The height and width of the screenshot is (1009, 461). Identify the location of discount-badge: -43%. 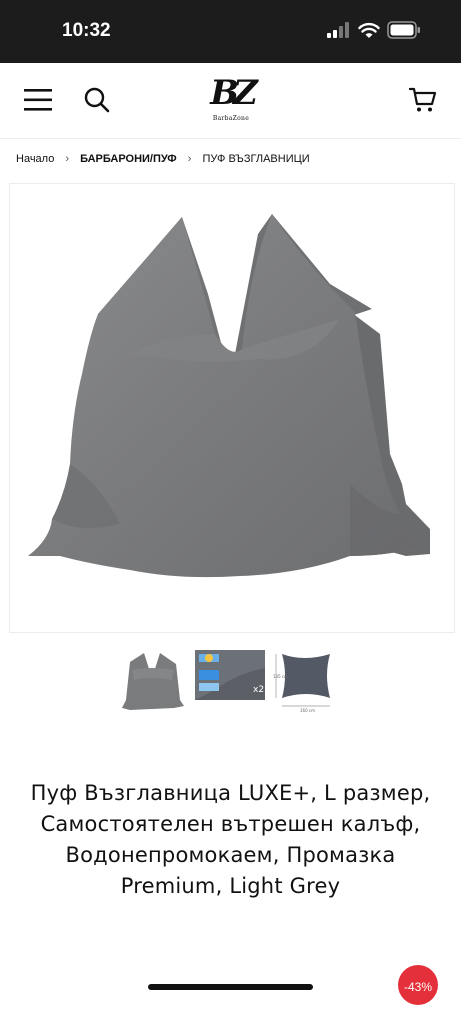
(418, 985).